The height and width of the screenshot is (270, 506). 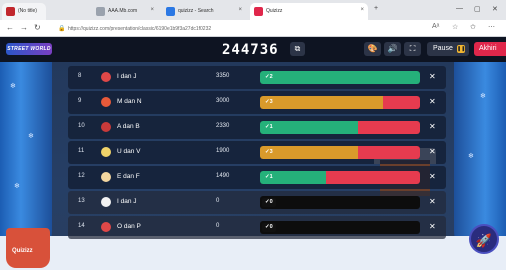 I want to click on correct-count: 1, so click(x=271, y=127).